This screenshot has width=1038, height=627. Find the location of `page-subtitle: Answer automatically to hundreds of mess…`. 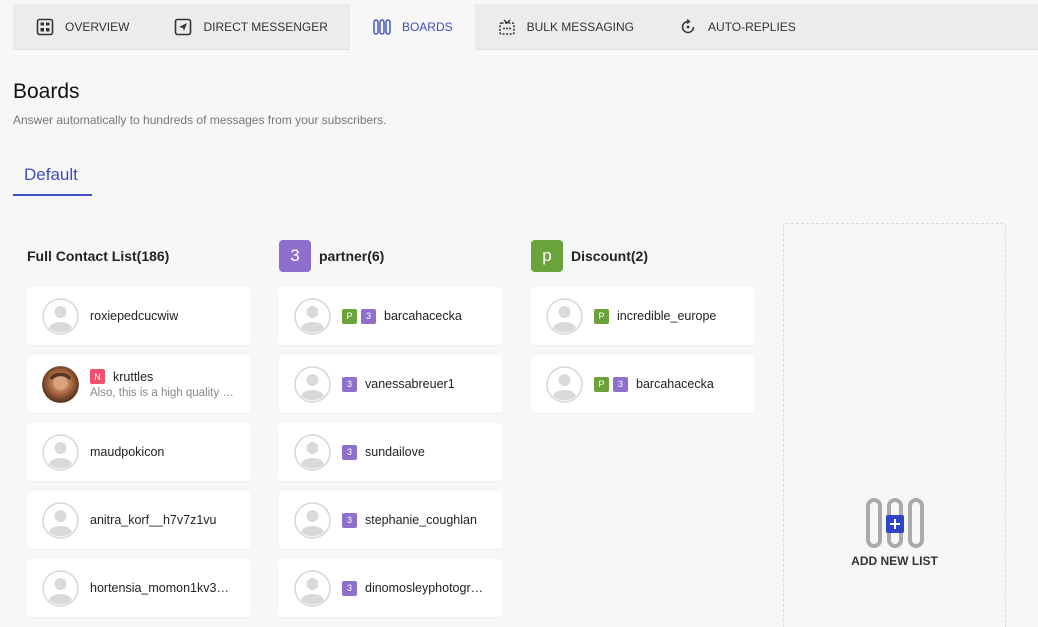

page-subtitle: Answer automatically to hundreds of mess… is located at coordinates (200, 120).